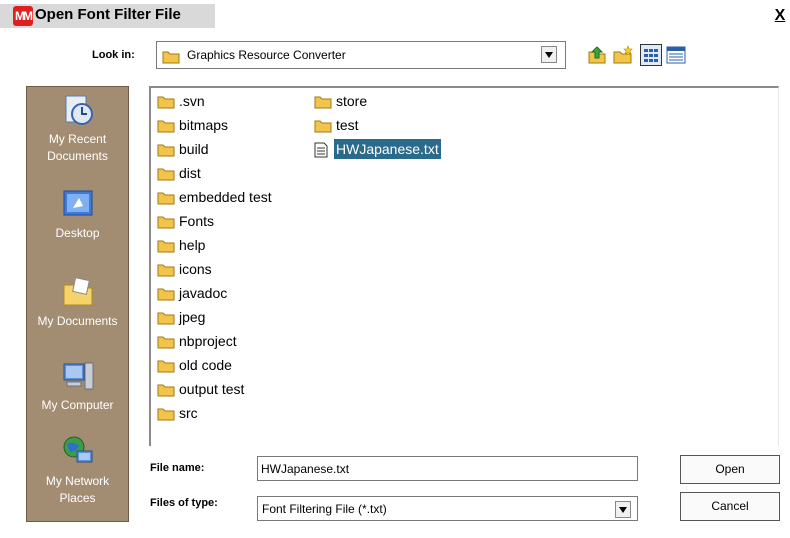 The height and width of the screenshot is (538, 790). I want to click on new-folder-icon, so click(623, 54).